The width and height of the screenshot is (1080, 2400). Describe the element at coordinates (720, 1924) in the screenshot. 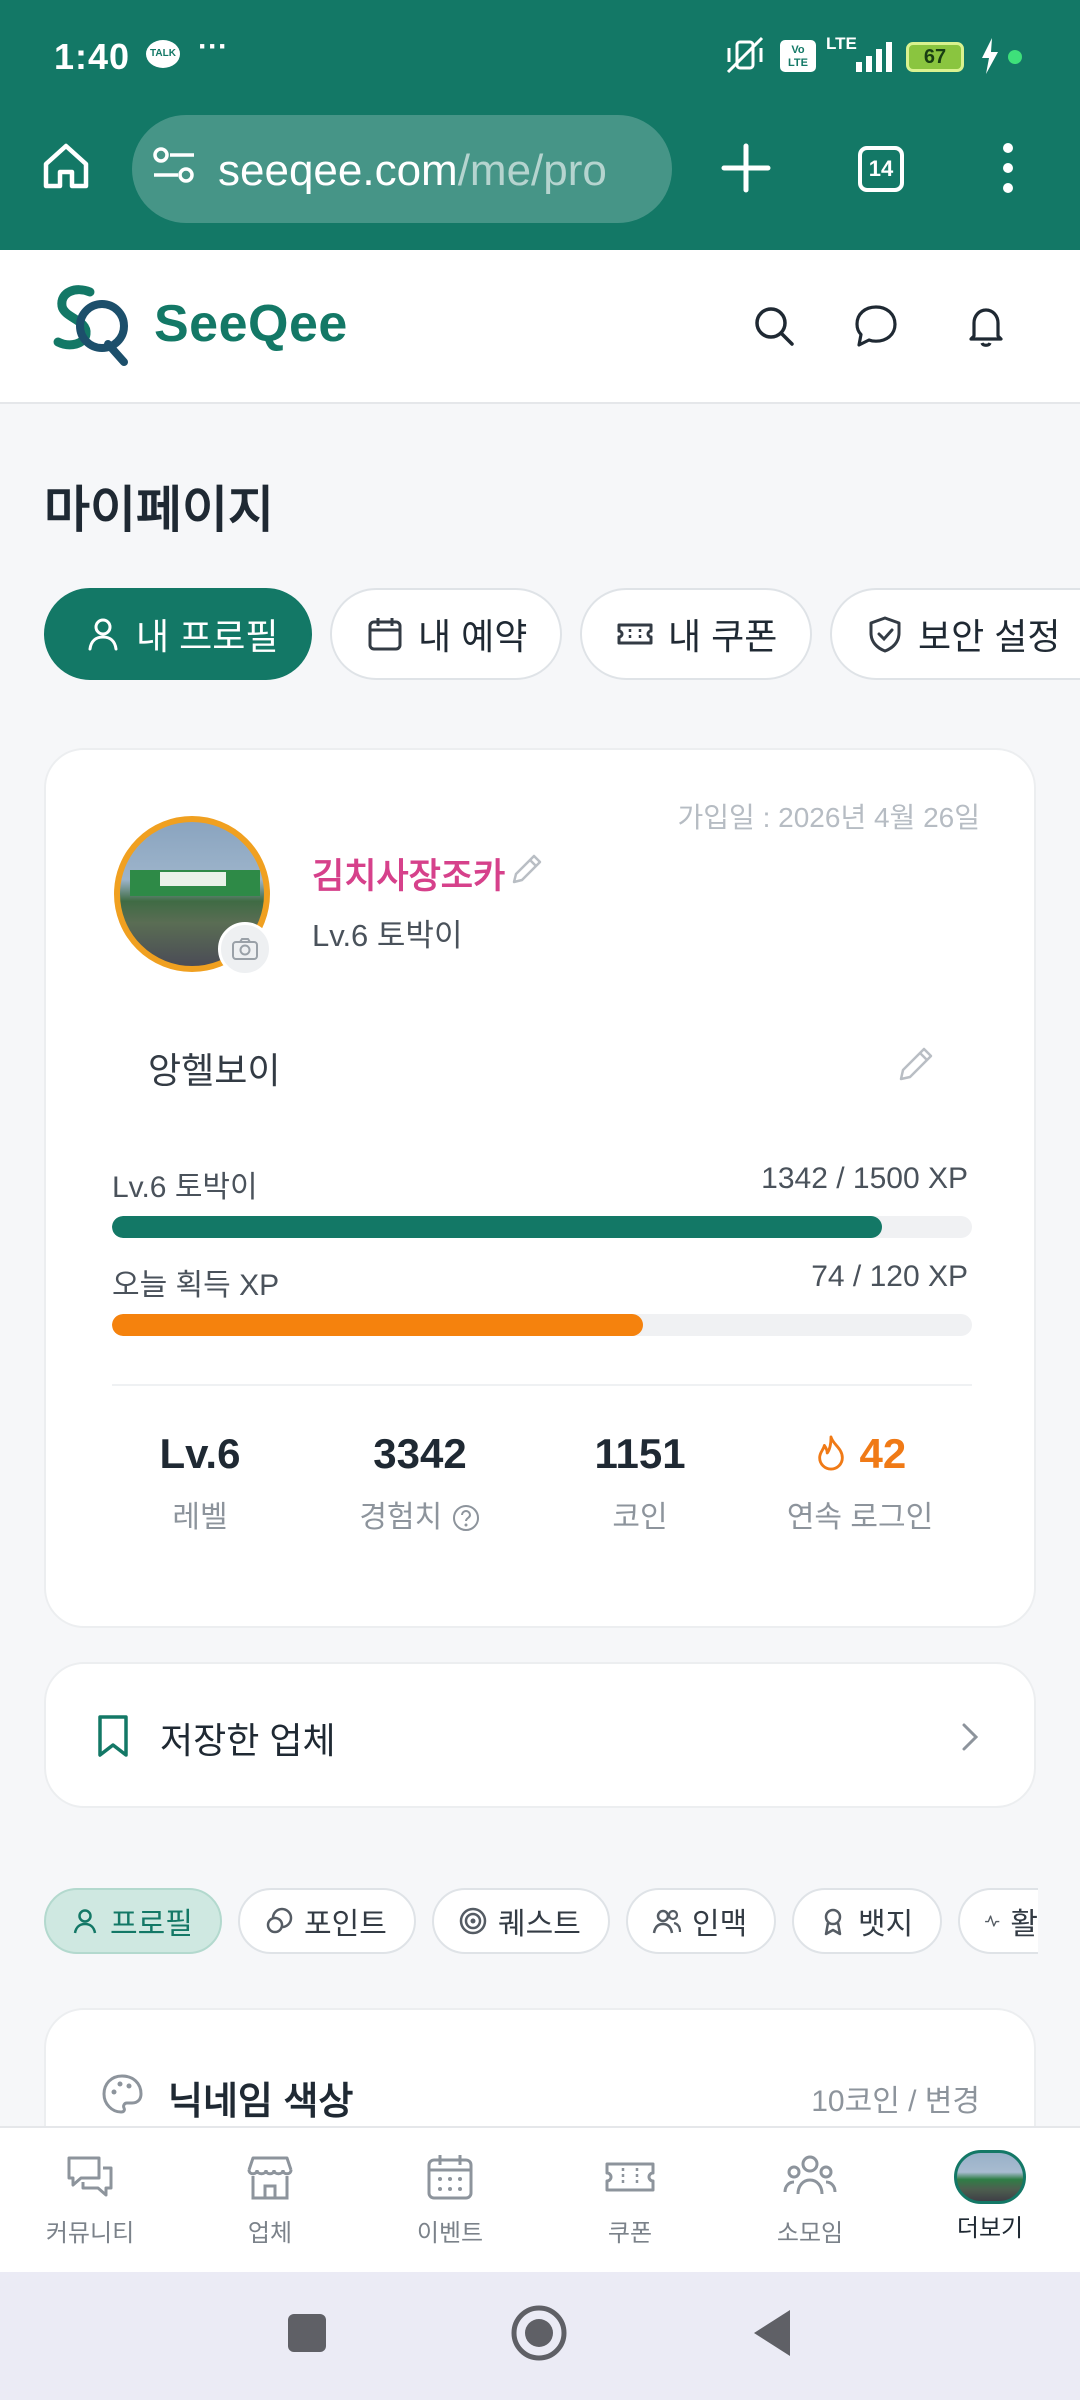

I see `subtab-label: 인맥` at that location.